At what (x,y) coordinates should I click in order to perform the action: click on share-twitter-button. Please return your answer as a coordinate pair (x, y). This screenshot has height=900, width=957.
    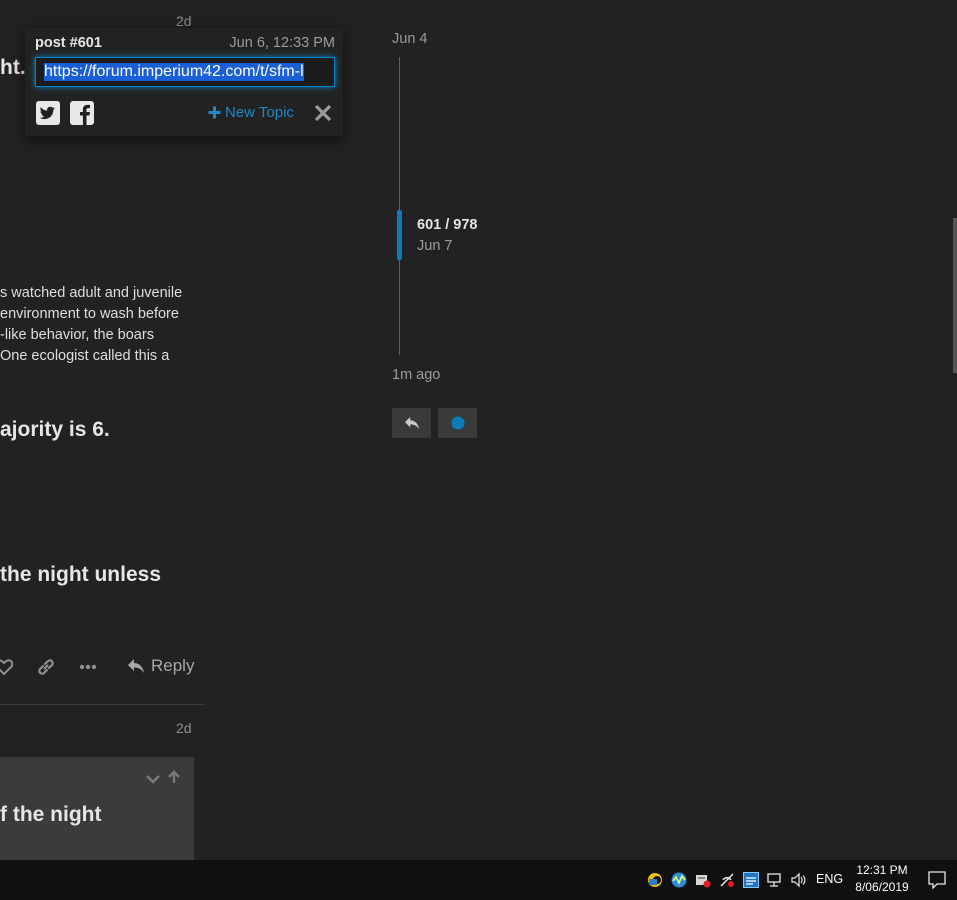
    Looking at the image, I should click on (48, 113).